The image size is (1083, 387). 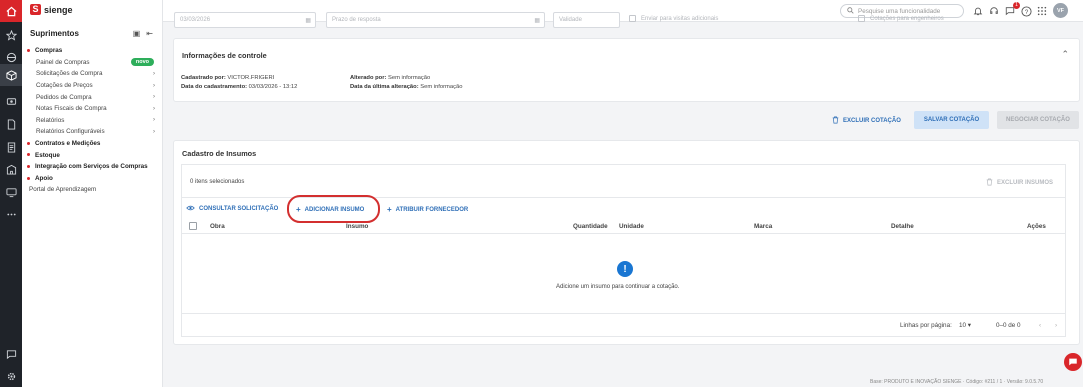 What do you see at coordinates (763, 226) in the screenshot?
I see `col-marca: Marca` at bounding box center [763, 226].